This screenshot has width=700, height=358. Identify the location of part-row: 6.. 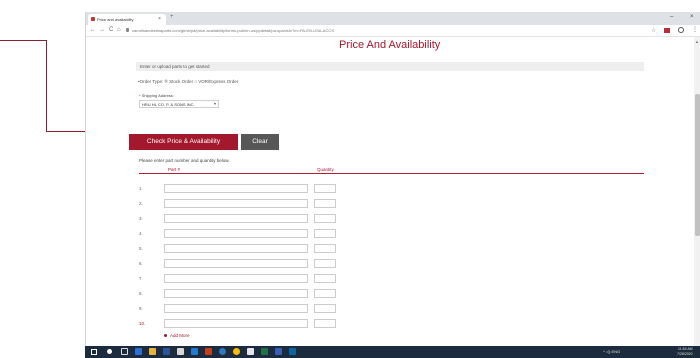
(390, 265).